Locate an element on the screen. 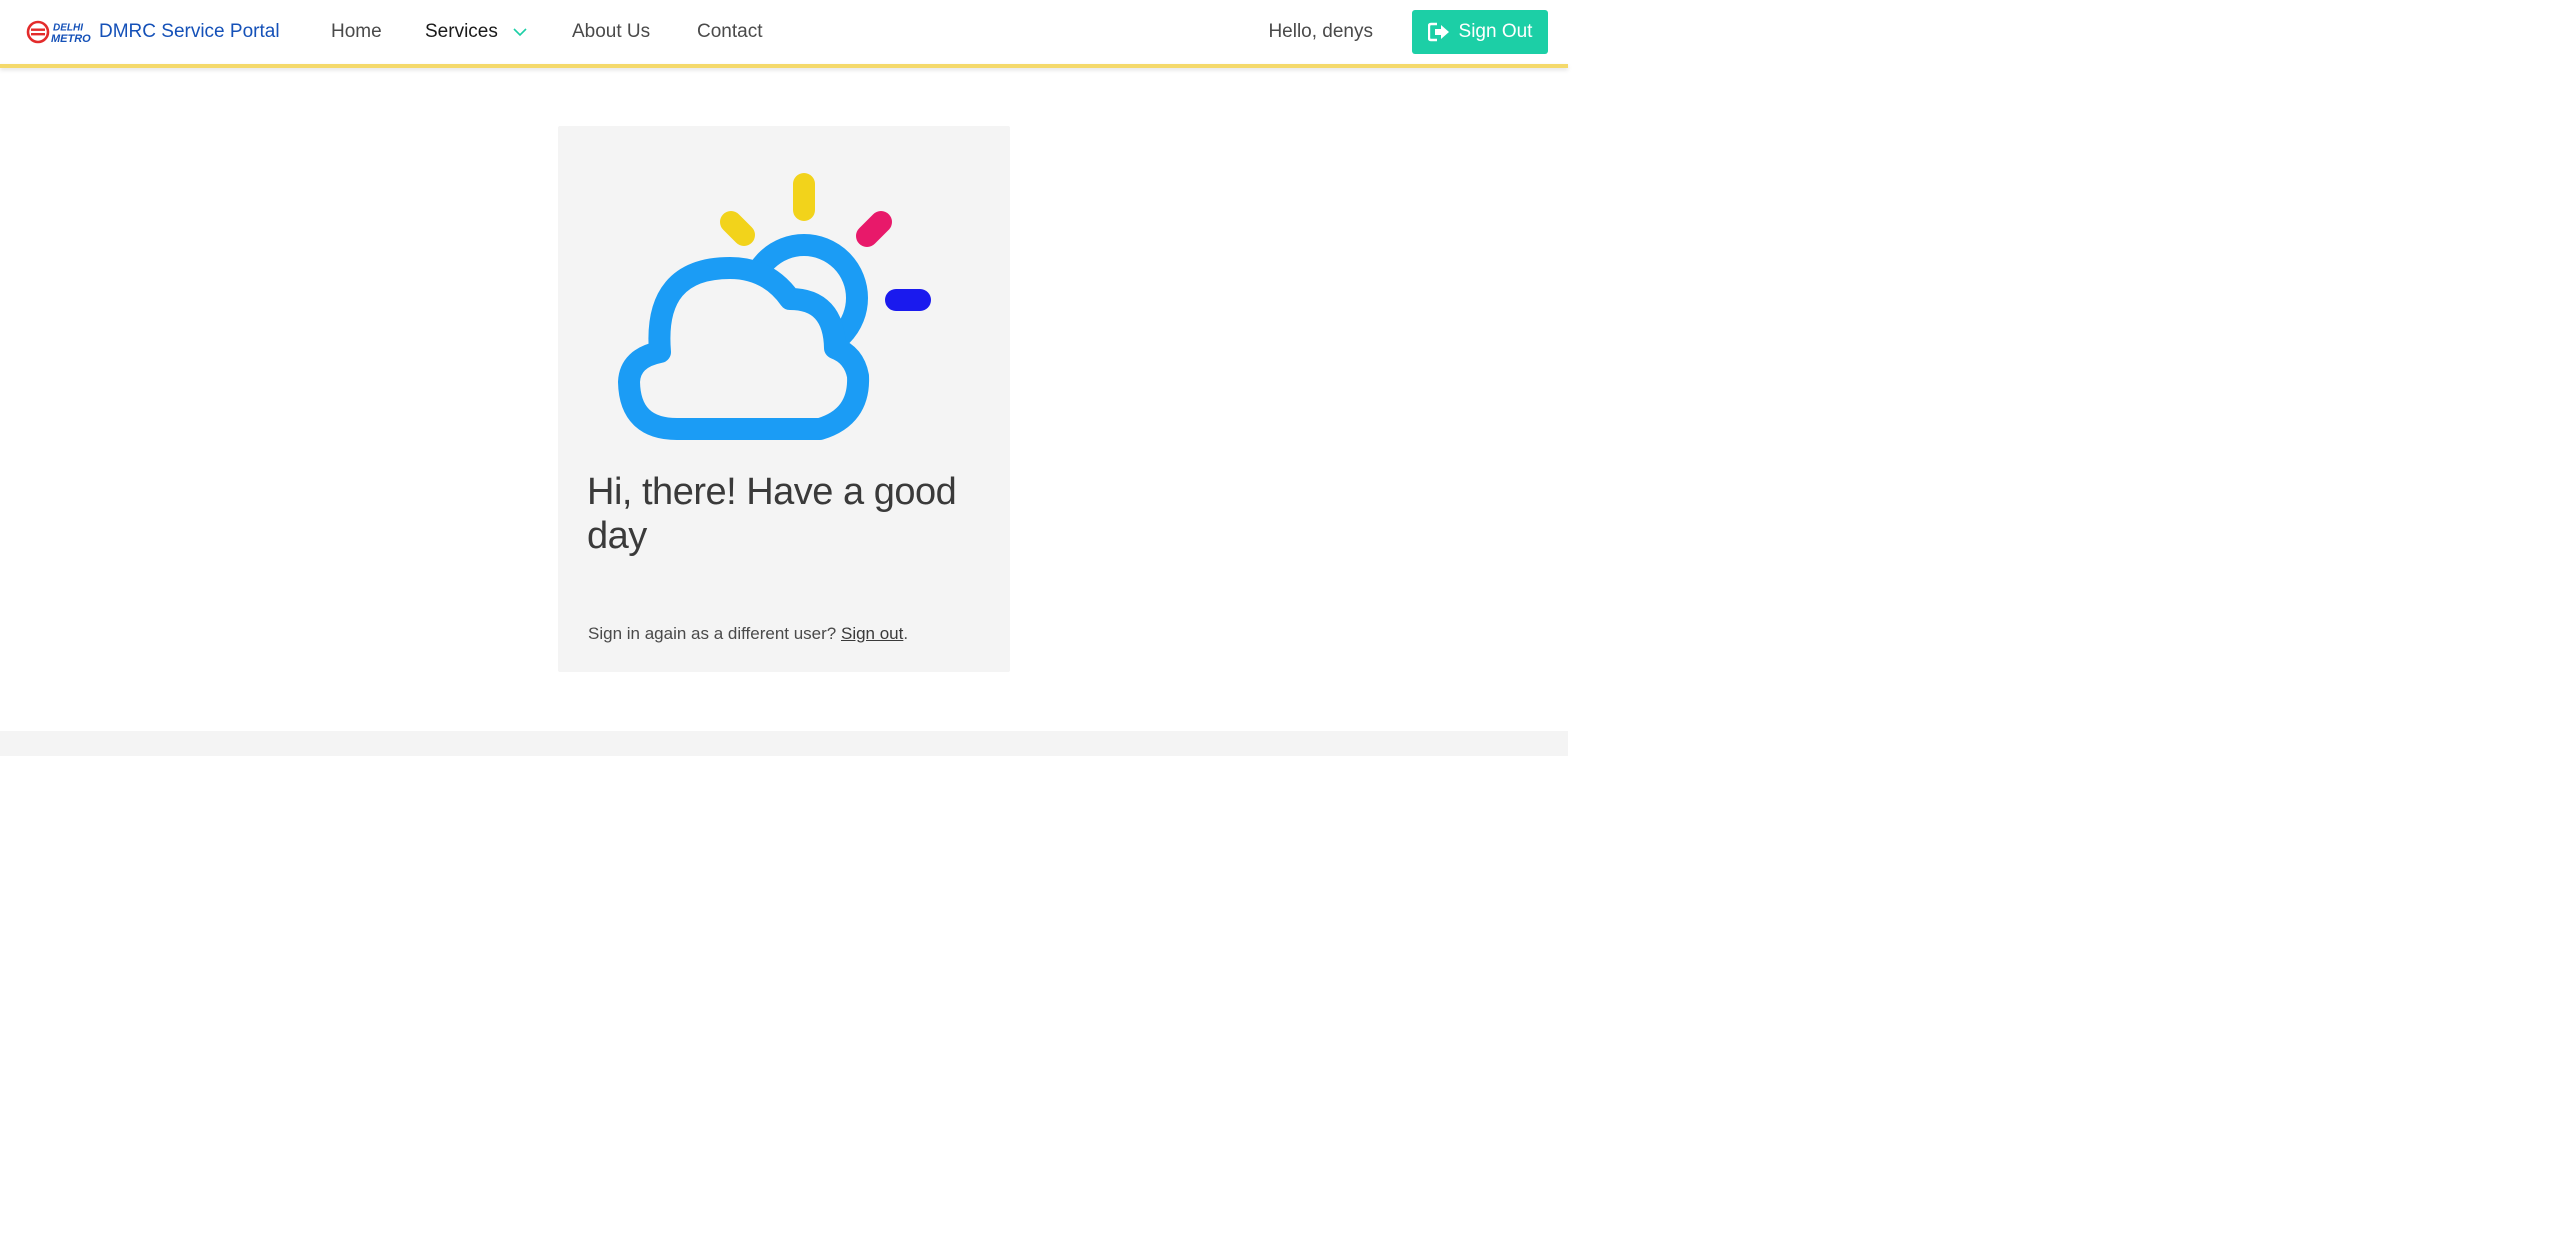  sun-ray-right is located at coordinates (874, 229).